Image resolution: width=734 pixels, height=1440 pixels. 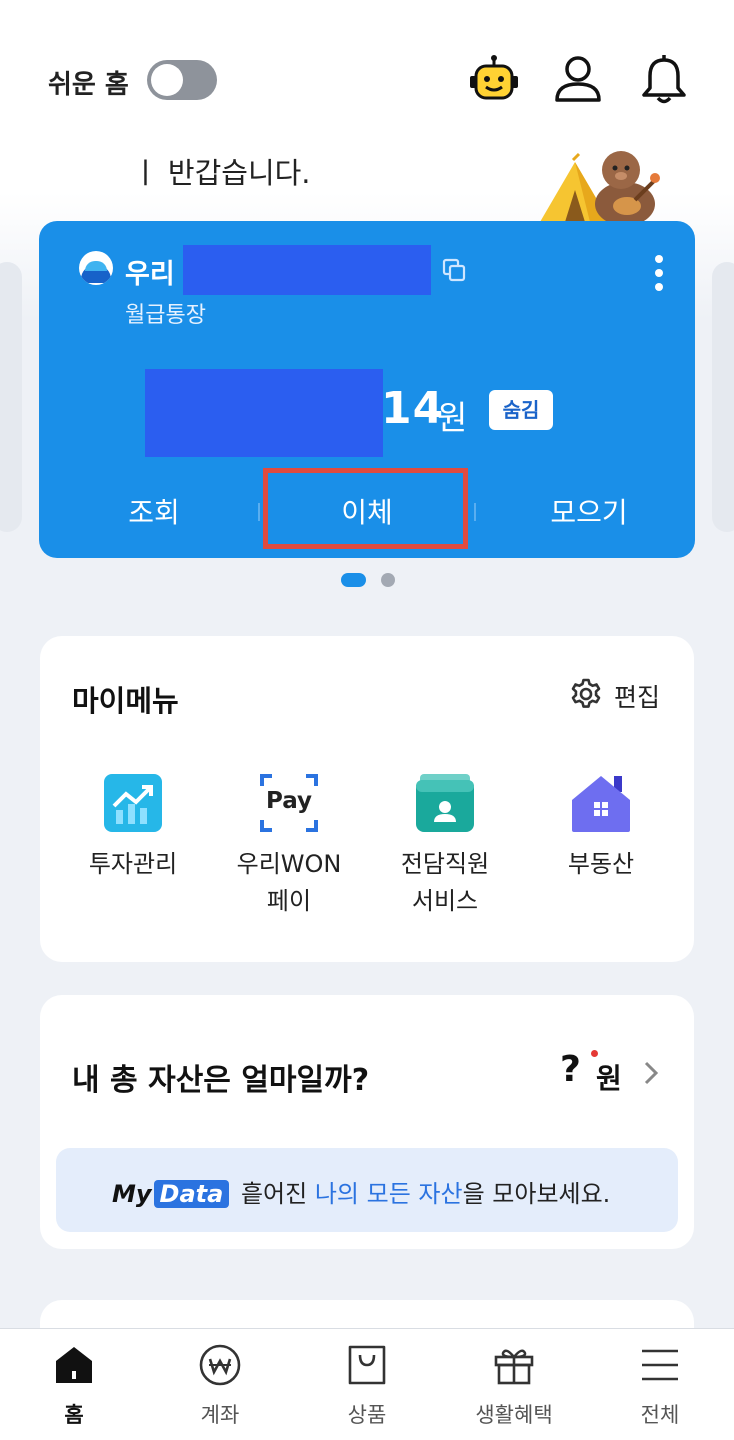 What do you see at coordinates (536, 1194) in the screenshot?
I see `mydata-text-end: 을 모아보세요.` at bounding box center [536, 1194].